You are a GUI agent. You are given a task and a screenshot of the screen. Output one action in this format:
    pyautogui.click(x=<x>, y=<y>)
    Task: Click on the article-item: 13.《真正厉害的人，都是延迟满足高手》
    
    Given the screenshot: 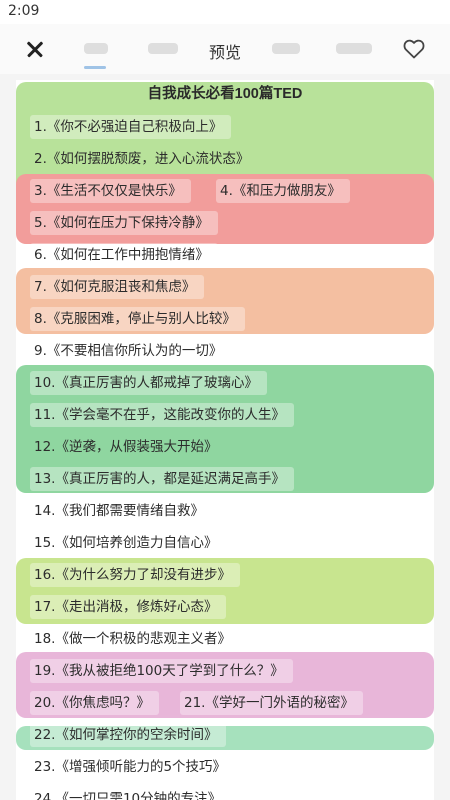 What is the action you would take?
    pyautogui.click(x=162, y=479)
    